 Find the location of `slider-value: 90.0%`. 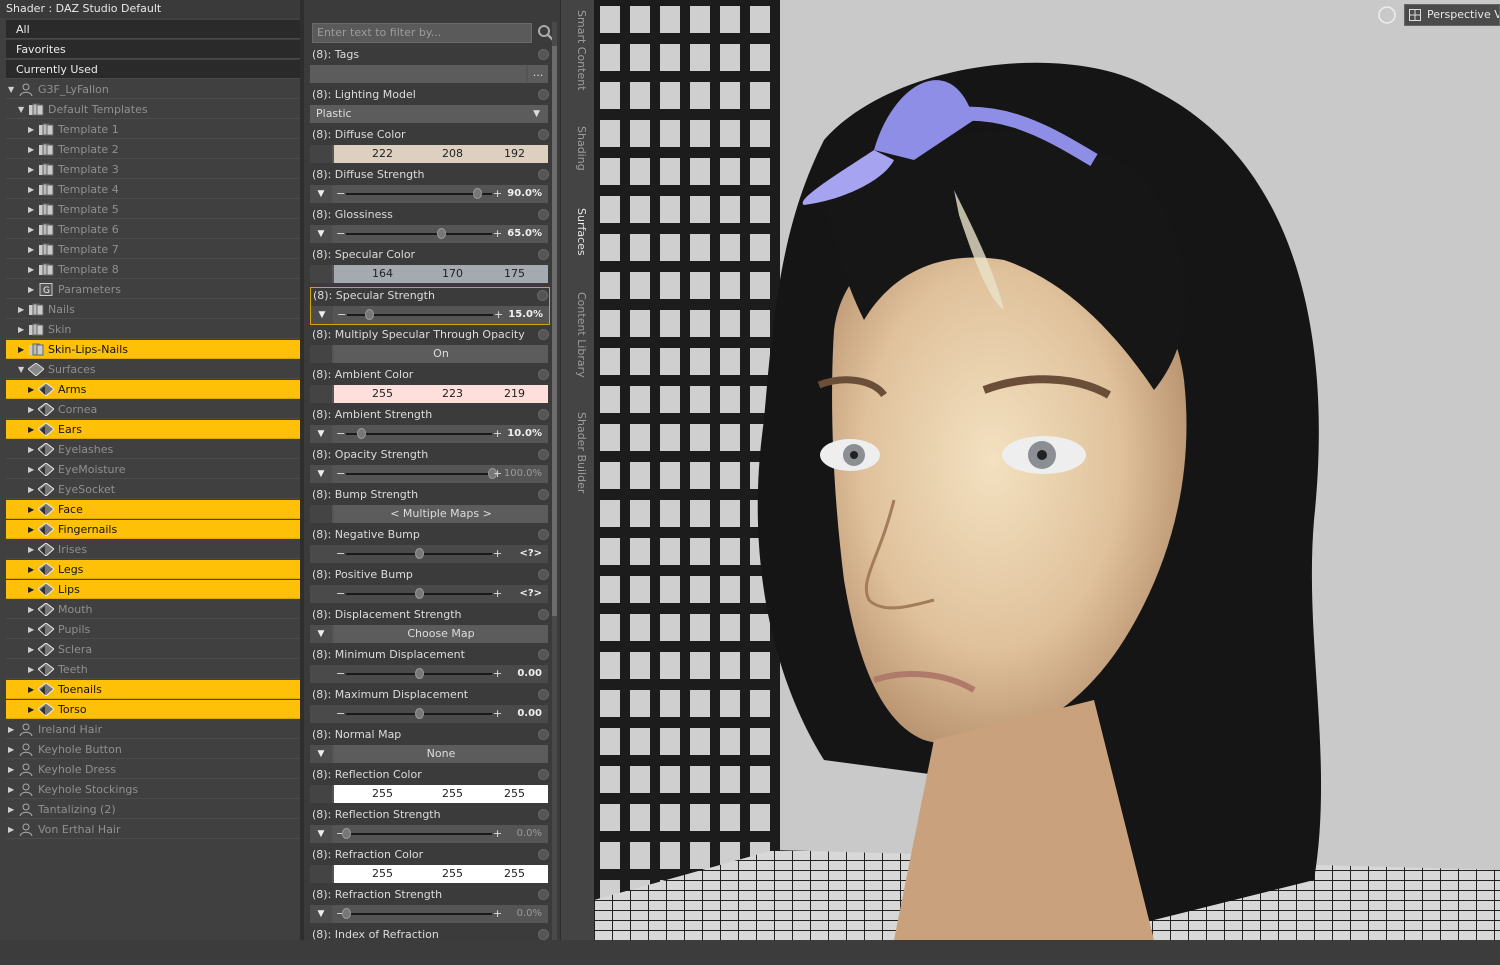

slider-value: 90.0% is located at coordinates (524, 194).